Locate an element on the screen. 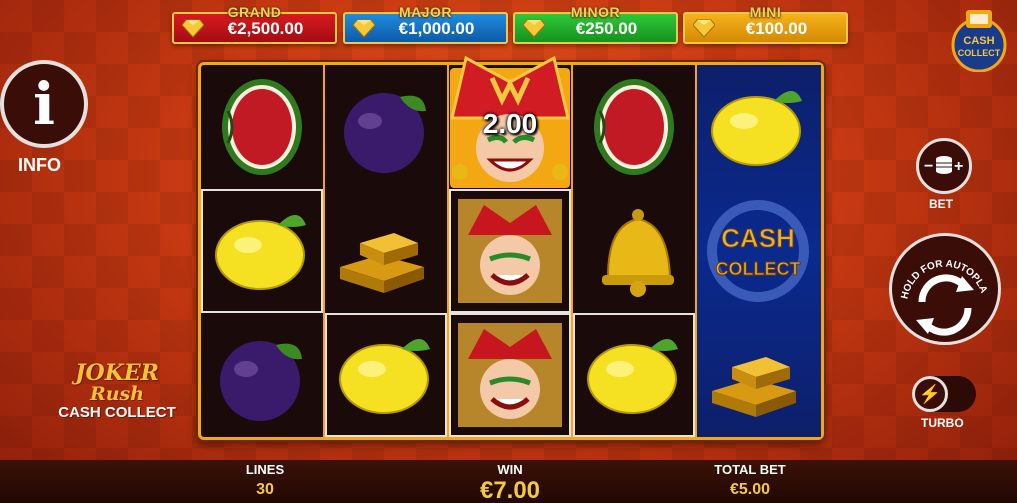 The height and width of the screenshot is (503, 1017). spin-icon: HOLD FOR AUTOPLAY is located at coordinates (939, 282).